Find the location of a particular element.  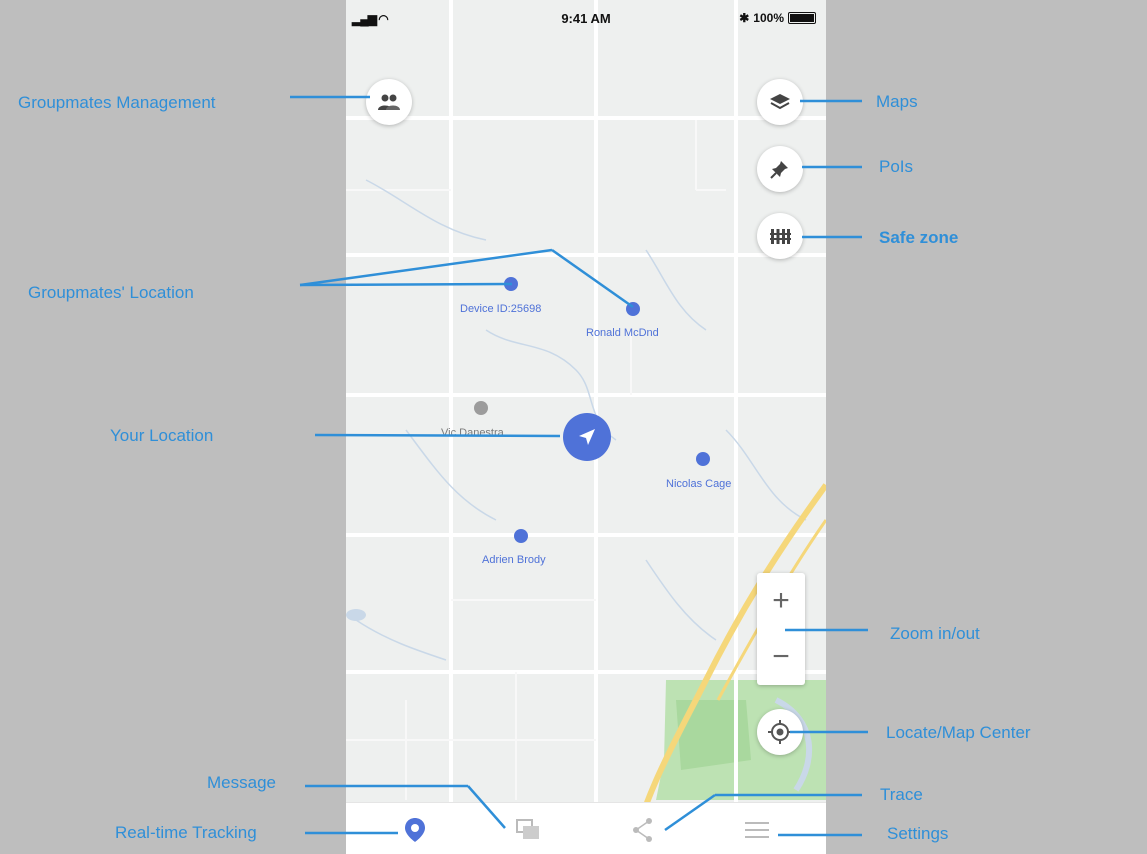

annotation-your-location: Your Location is located at coordinates (162, 435).